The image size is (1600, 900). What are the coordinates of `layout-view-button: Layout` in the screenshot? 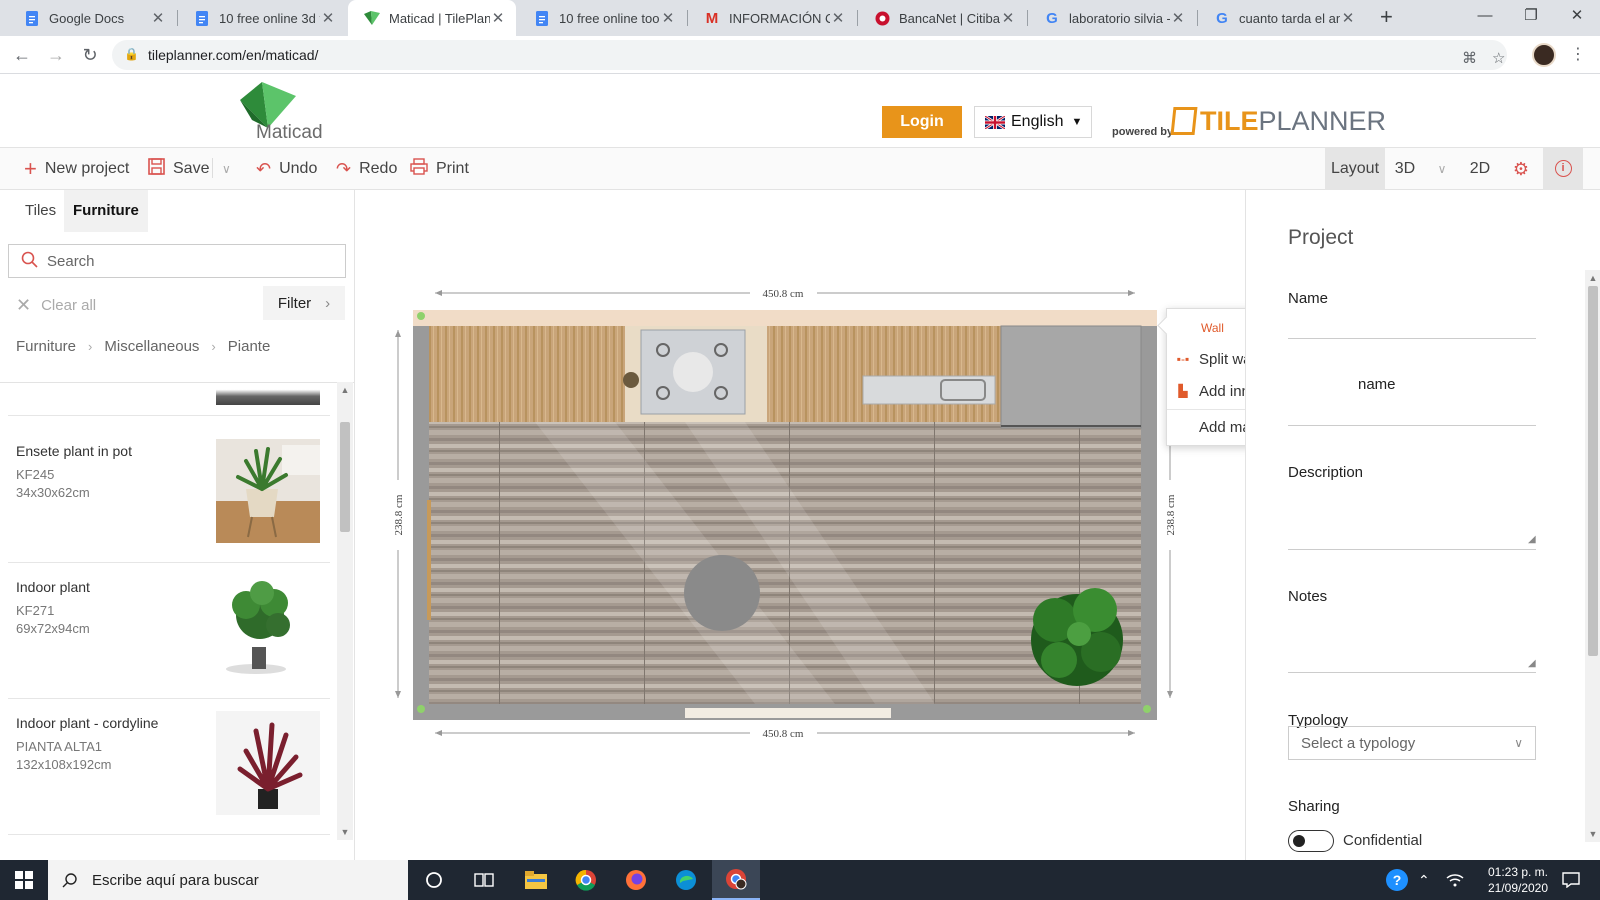 It's located at (1355, 169).